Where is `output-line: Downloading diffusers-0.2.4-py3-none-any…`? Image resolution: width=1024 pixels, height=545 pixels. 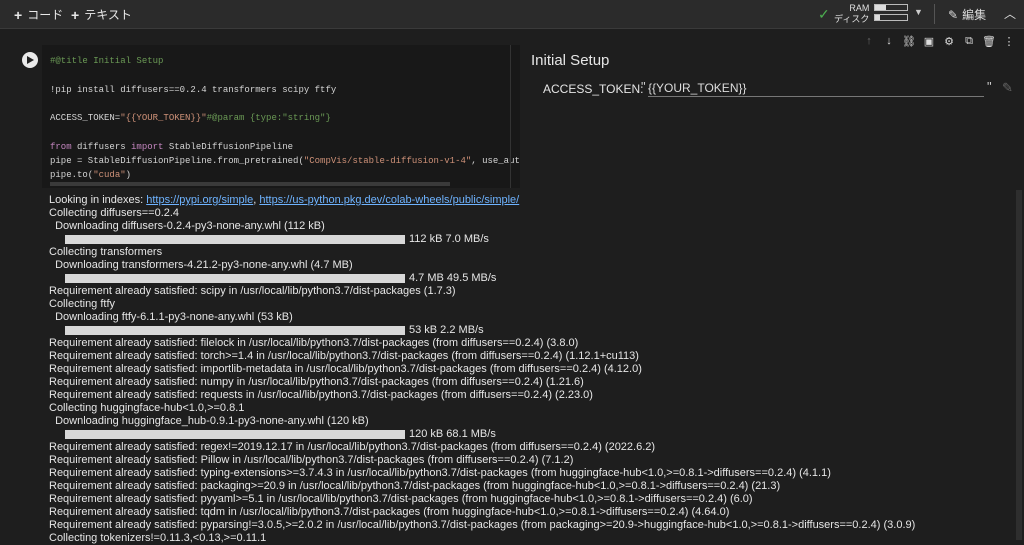 output-line: Downloading diffusers-0.2.4-py3-none-any… is located at coordinates (187, 226).